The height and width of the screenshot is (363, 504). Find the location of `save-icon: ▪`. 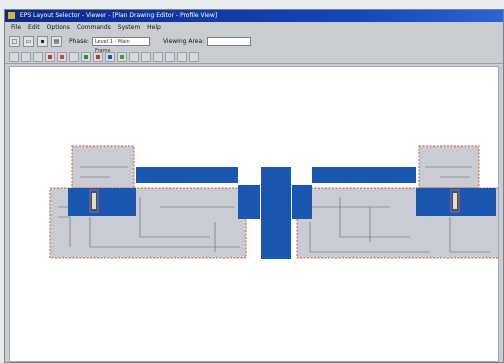

save-icon: ▪ is located at coordinates (42, 41).